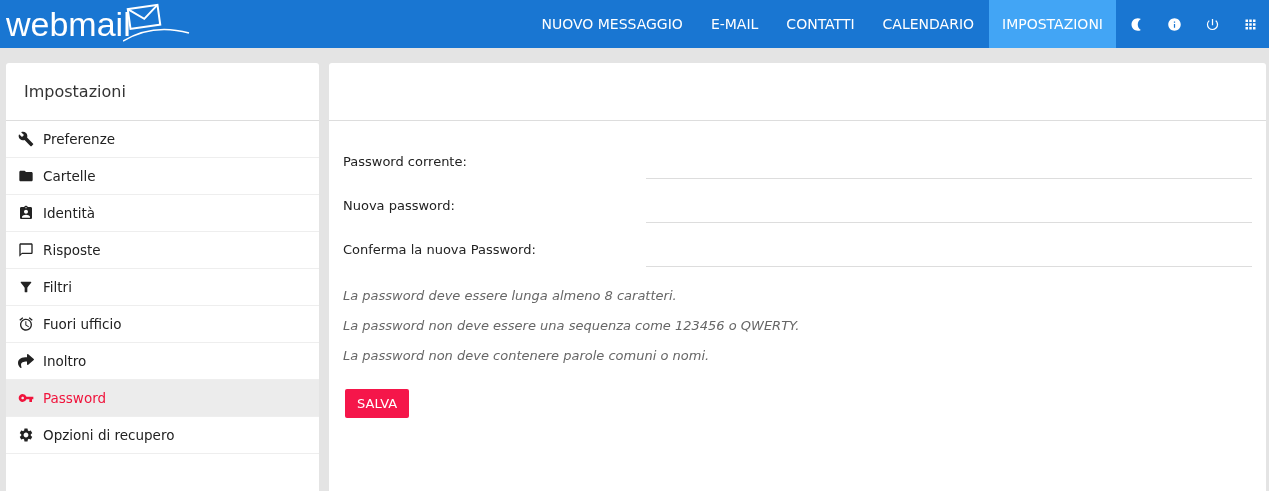 The height and width of the screenshot is (491, 1269). Describe the element at coordinates (26, 176) in the screenshot. I see `folder-icon` at that location.